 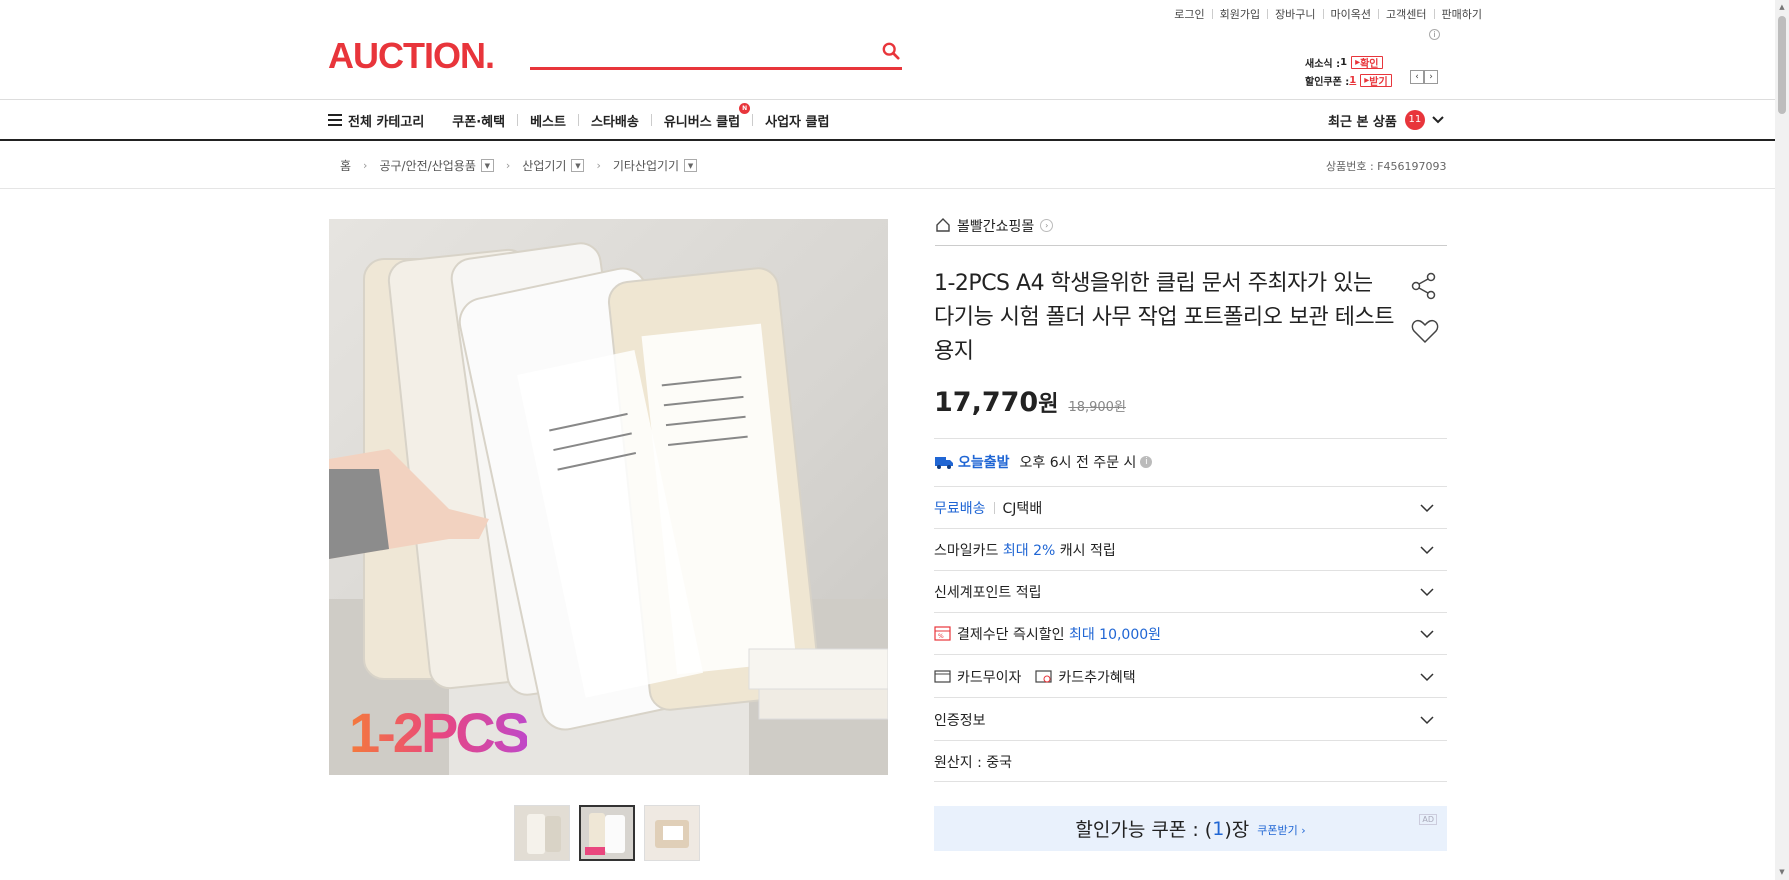 What do you see at coordinates (1782, 65) in the screenshot?
I see `scroll-thumb` at bounding box center [1782, 65].